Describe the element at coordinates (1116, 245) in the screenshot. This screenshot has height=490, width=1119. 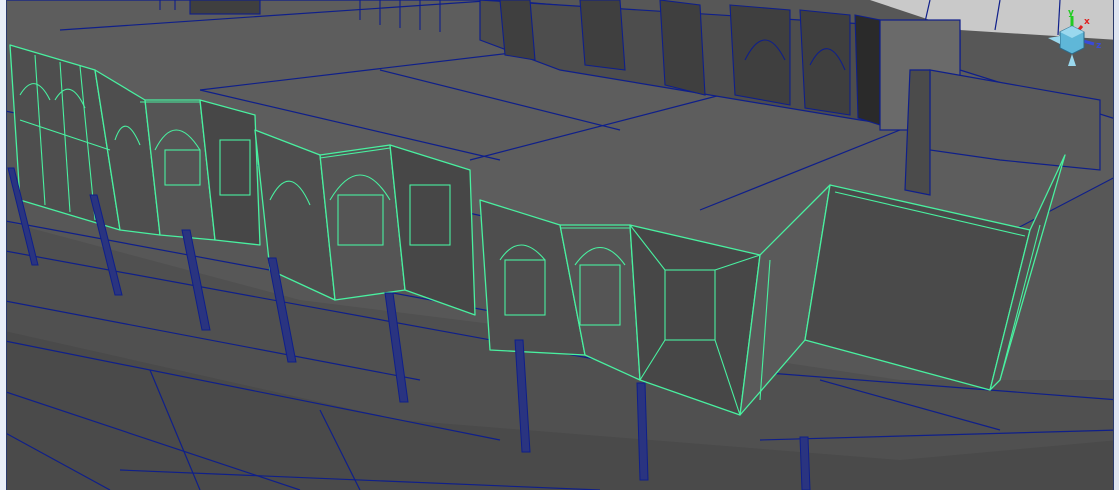
I see `viewport-right-border` at that location.